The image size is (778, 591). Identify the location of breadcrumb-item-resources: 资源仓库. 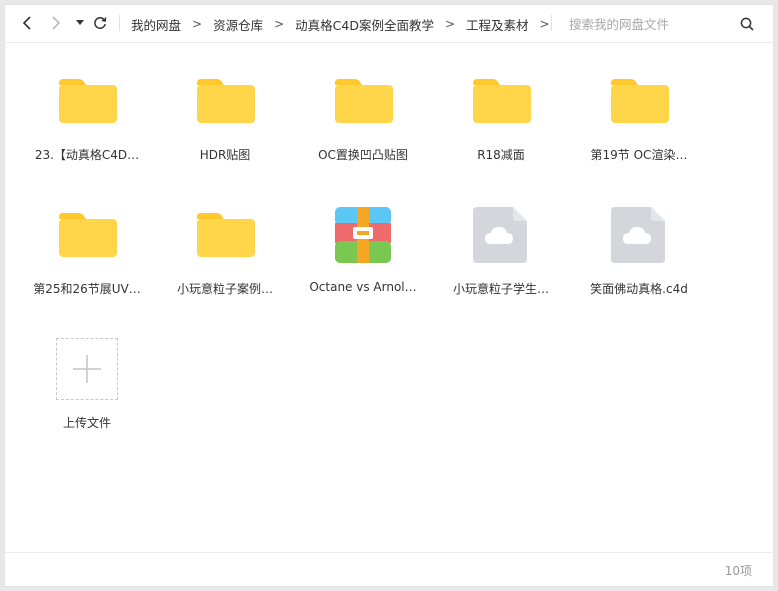
(238, 24).